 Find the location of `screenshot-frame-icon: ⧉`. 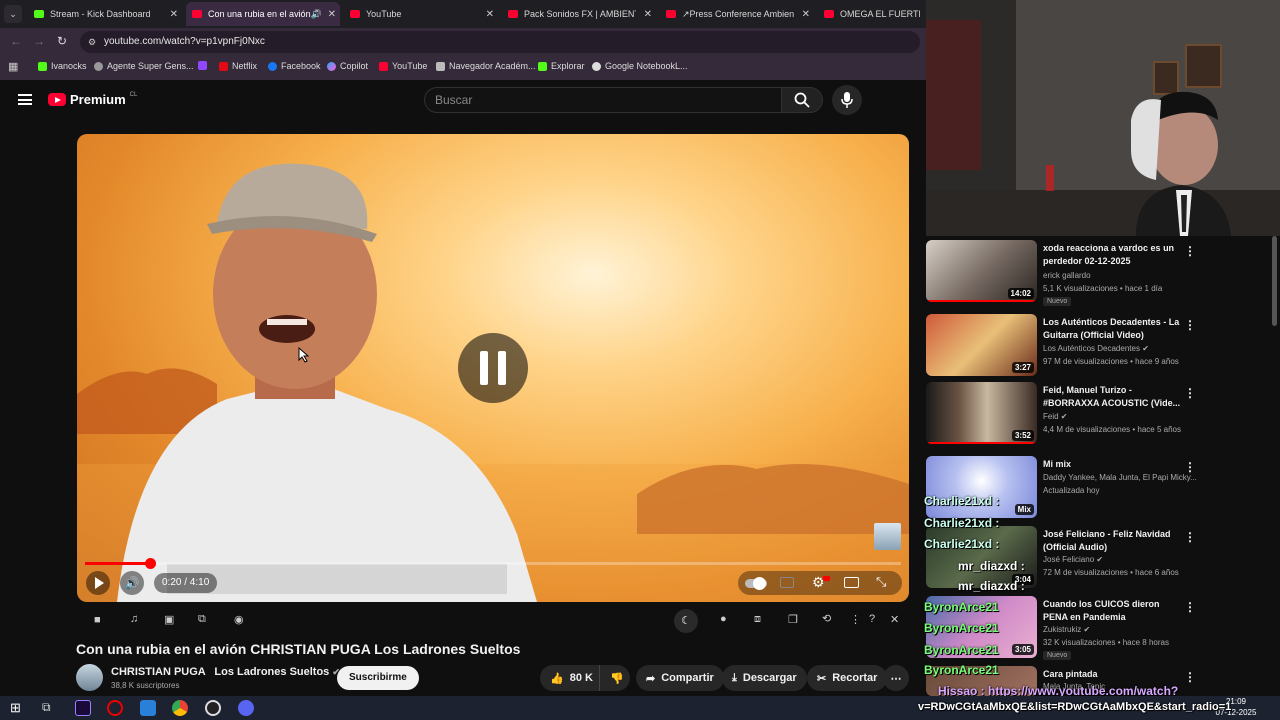

screenshot-frame-icon: ⧉ is located at coordinates (202, 619).